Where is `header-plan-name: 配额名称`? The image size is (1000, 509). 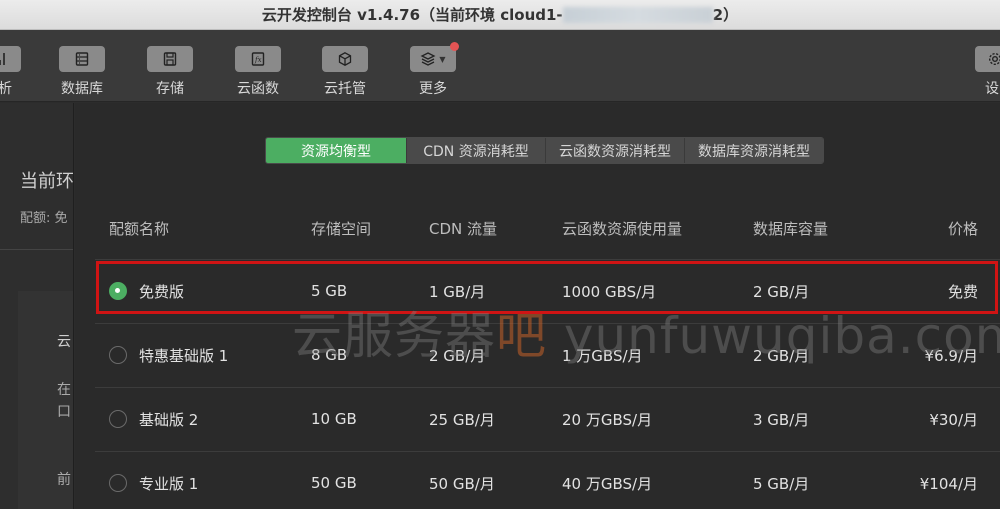
header-plan-name: 配额名称 is located at coordinates (139, 229).